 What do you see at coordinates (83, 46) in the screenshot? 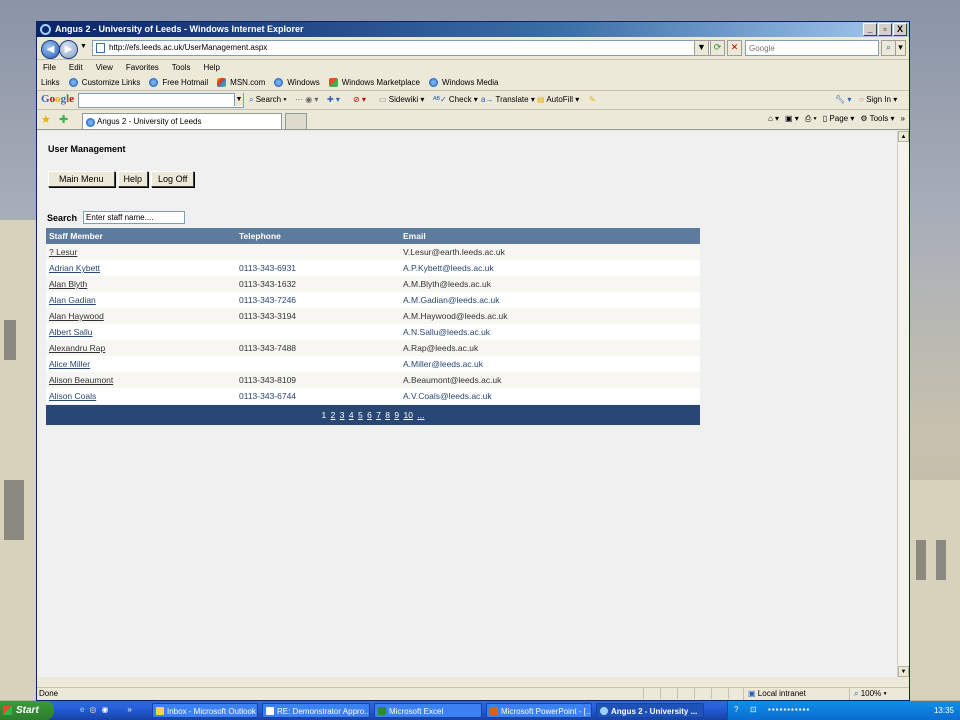
I see `recent-pages-chevron-down-icon: ▼` at bounding box center [83, 46].